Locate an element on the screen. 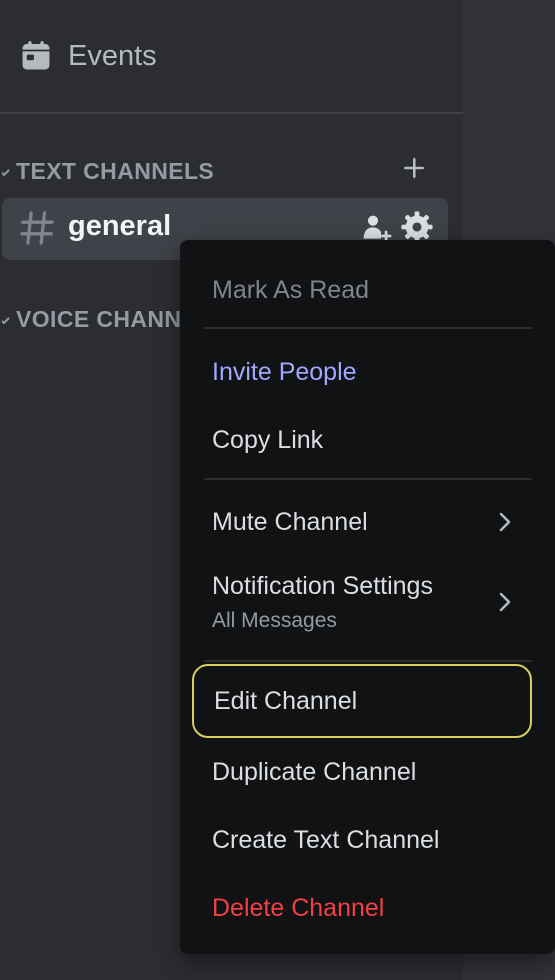  menu-item-delete-channel: Delete Channel is located at coordinates (362, 908).